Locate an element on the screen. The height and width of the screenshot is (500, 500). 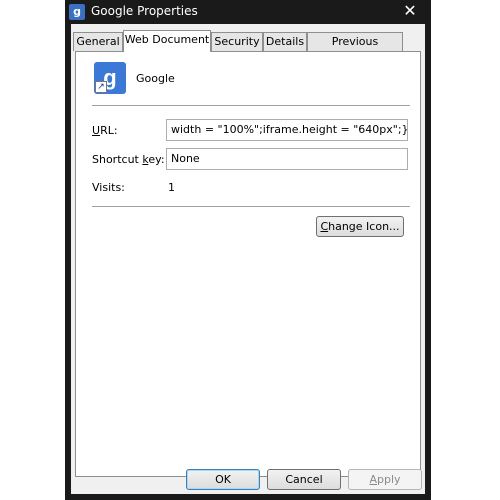
shortcut-key-field: None is located at coordinates (287, 159).